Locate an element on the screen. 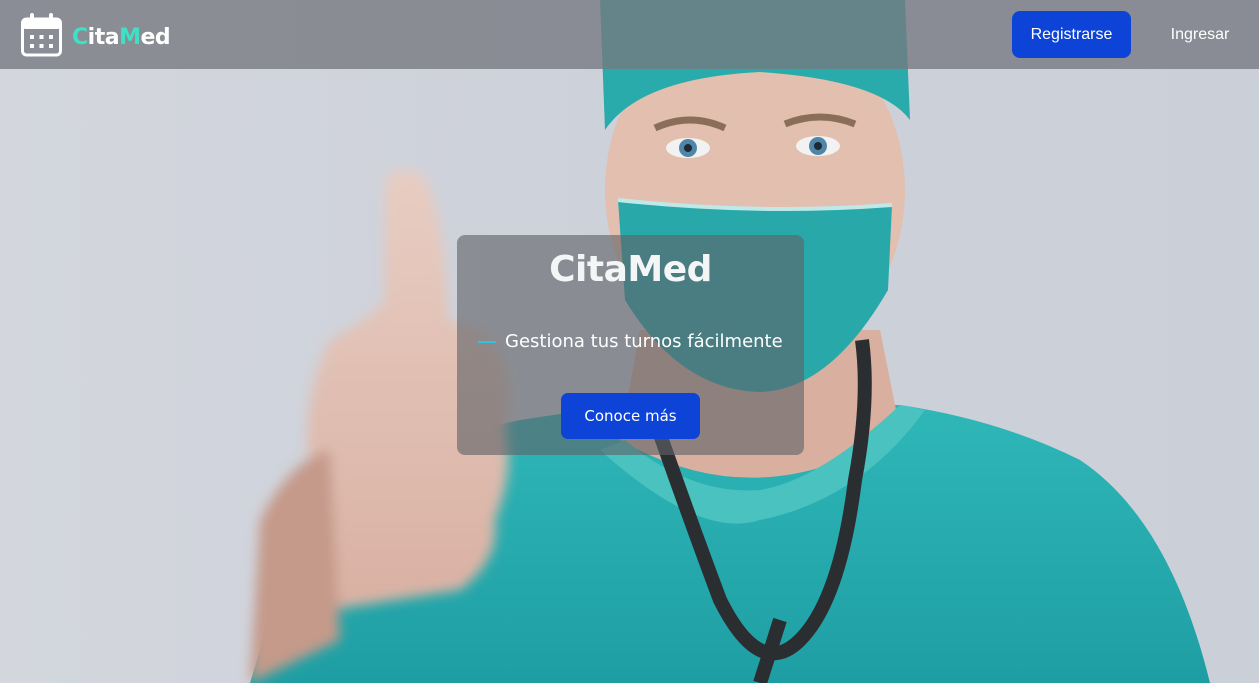 This screenshot has width=1259, height=683. hero-subtitle-row: Gestiona tus turnos fácilmente is located at coordinates (638, 341).